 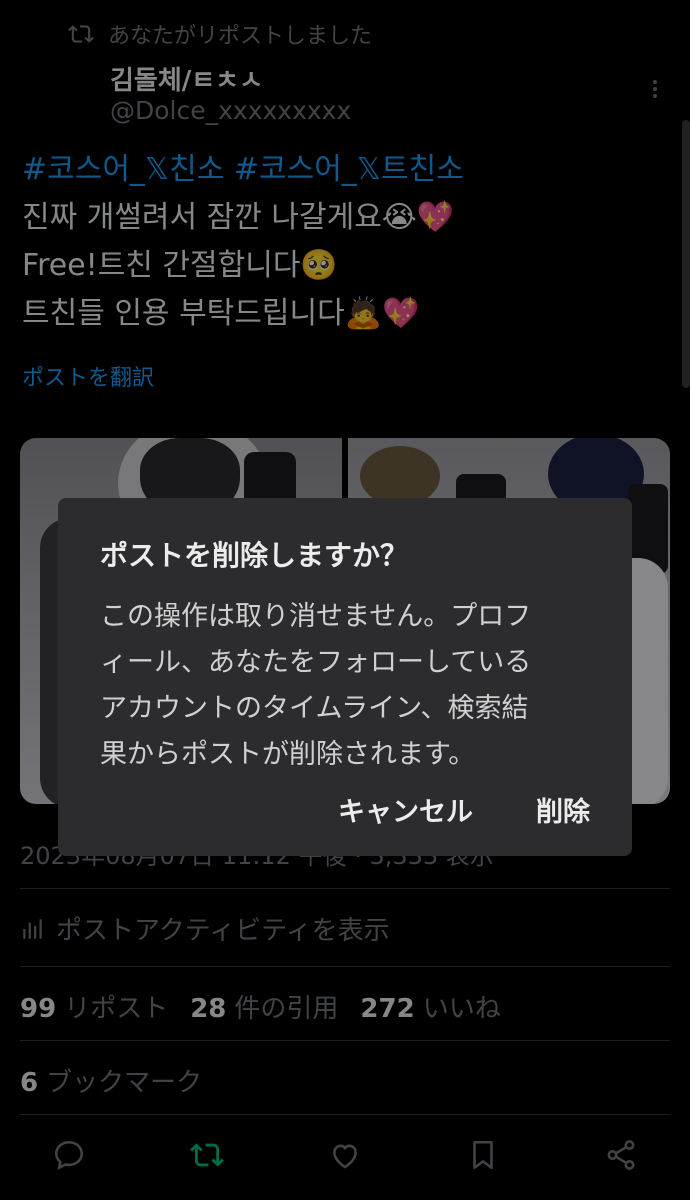 What do you see at coordinates (316, 662) in the screenshot?
I see `dialog-message-line: ィール、あなたをフォローしている` at bounding box center [316, 662].